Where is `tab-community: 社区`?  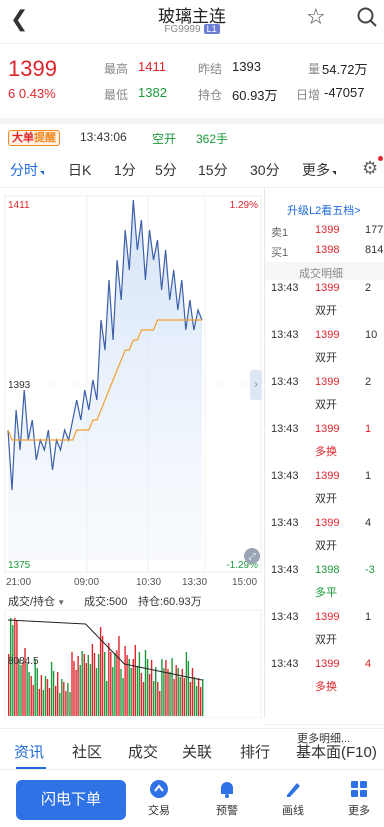
tab-community: 社区 is located at coordinates (87, 751).